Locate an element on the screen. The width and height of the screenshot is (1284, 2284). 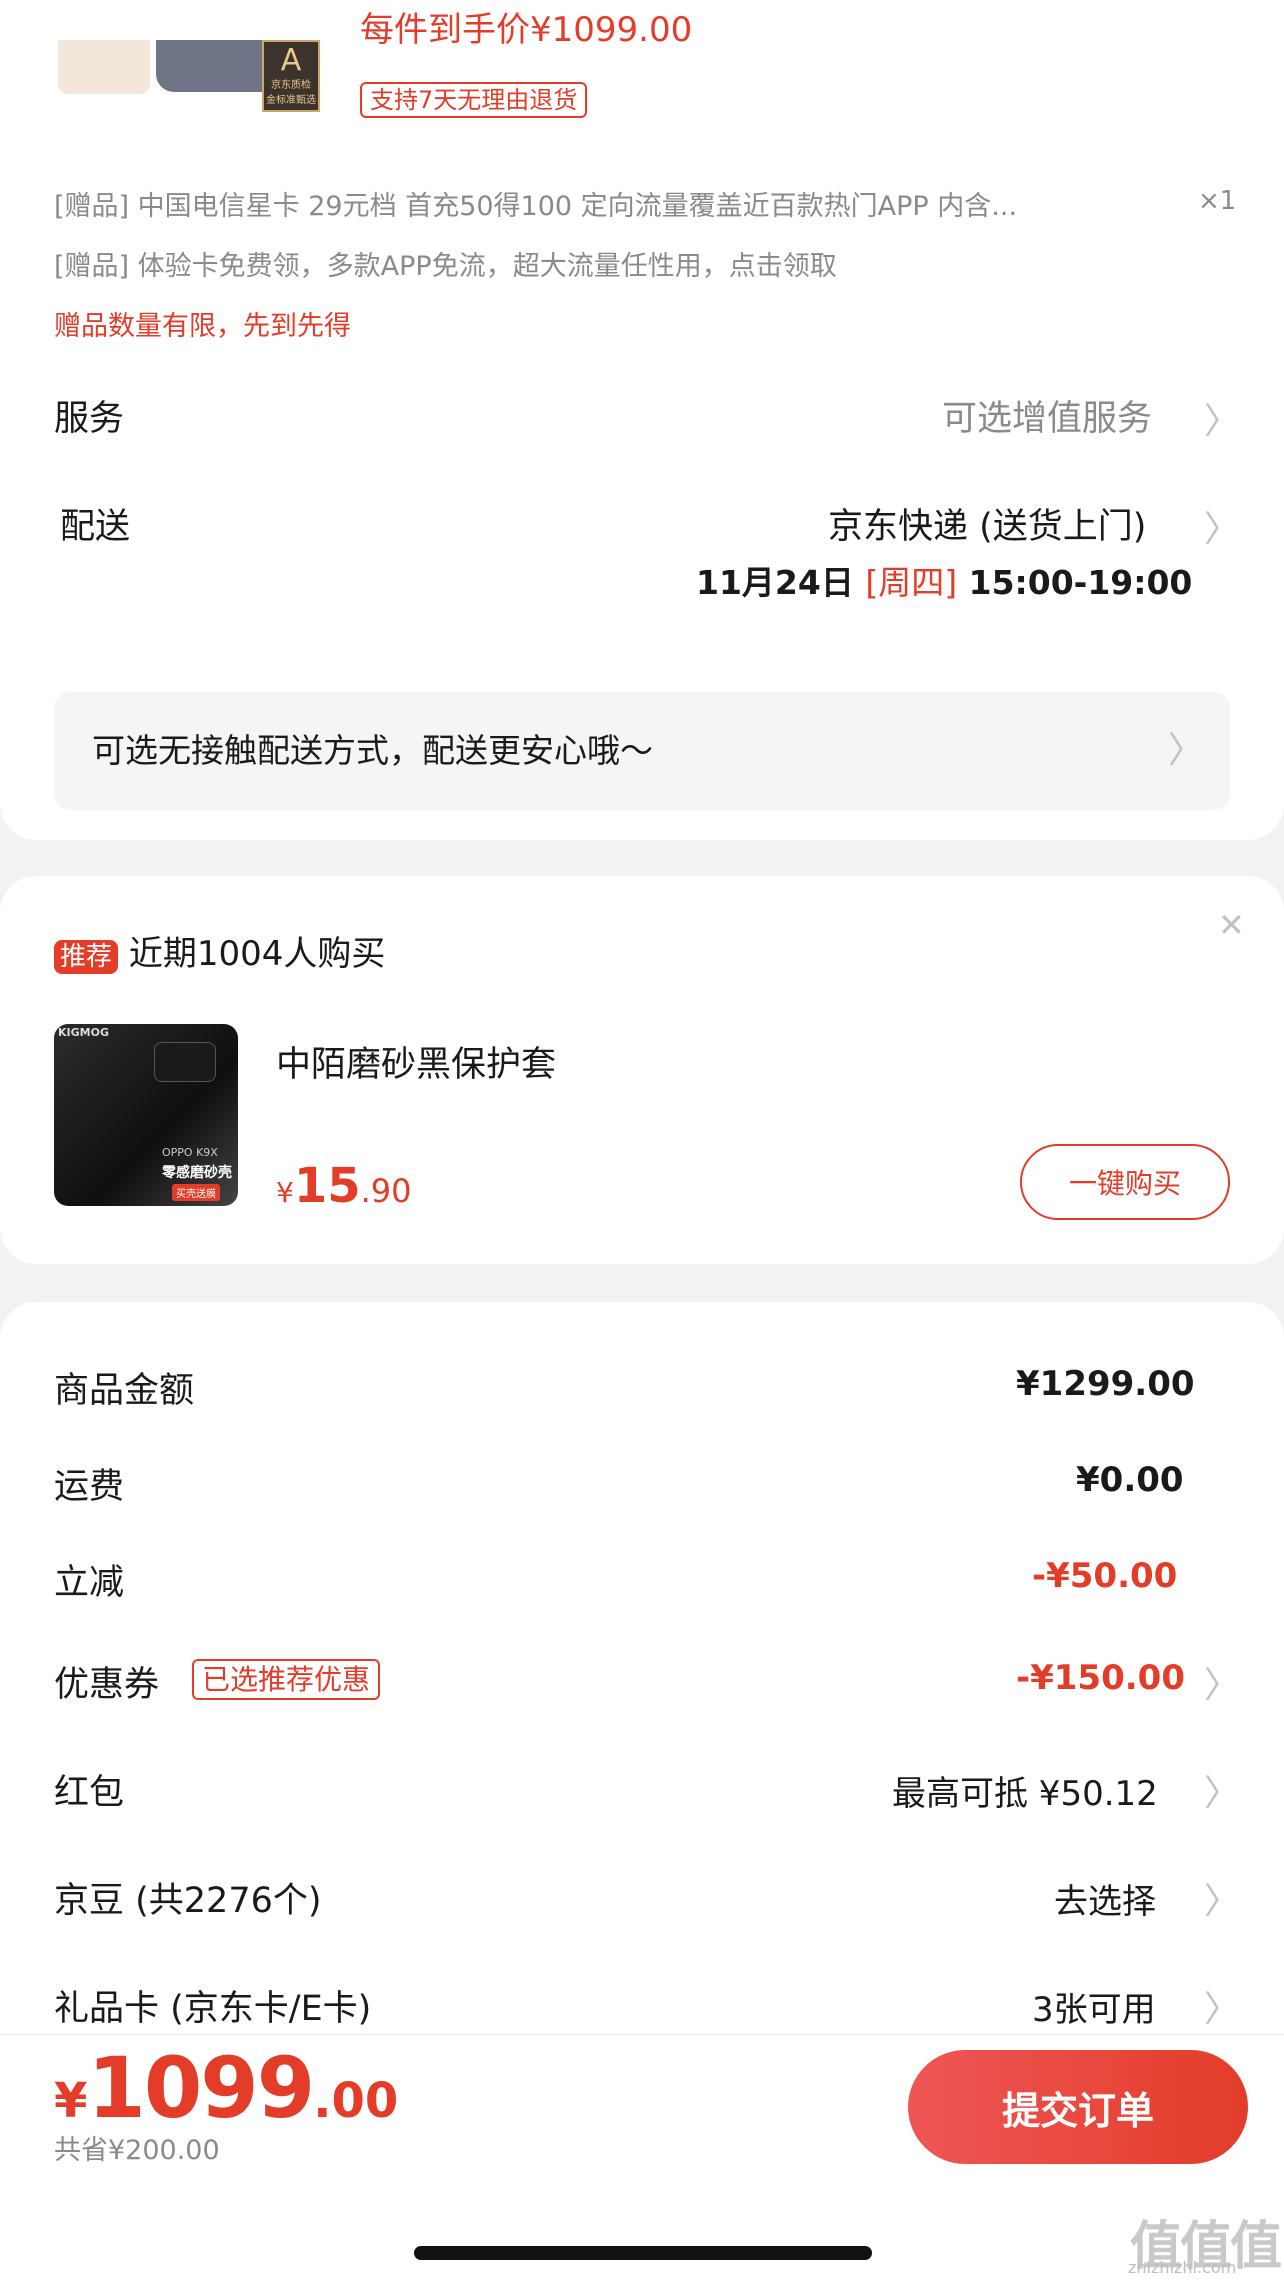
submit-order-button: 提交订单 is located at coordinates (1078, 2107).